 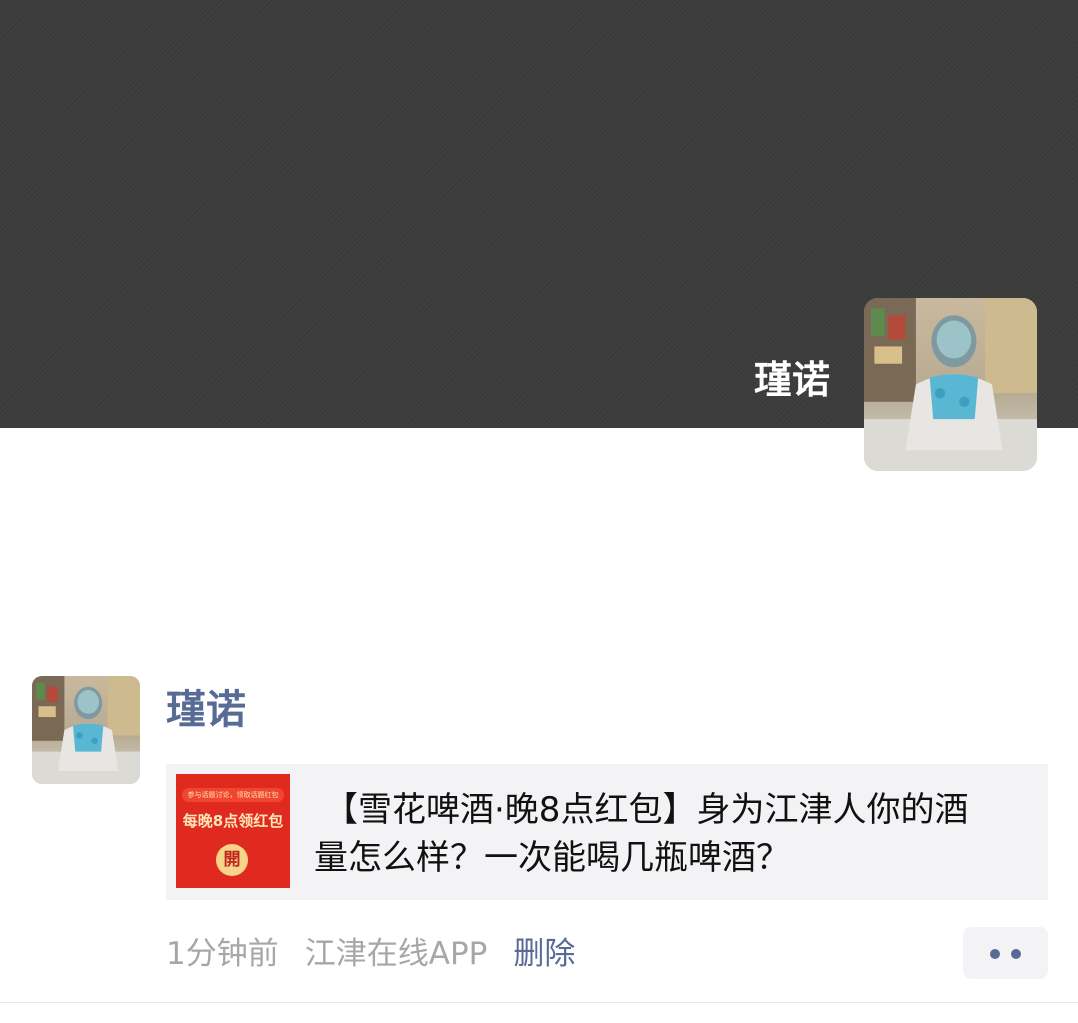 I want to click on profile-avatar, so click(x=950, y=384).